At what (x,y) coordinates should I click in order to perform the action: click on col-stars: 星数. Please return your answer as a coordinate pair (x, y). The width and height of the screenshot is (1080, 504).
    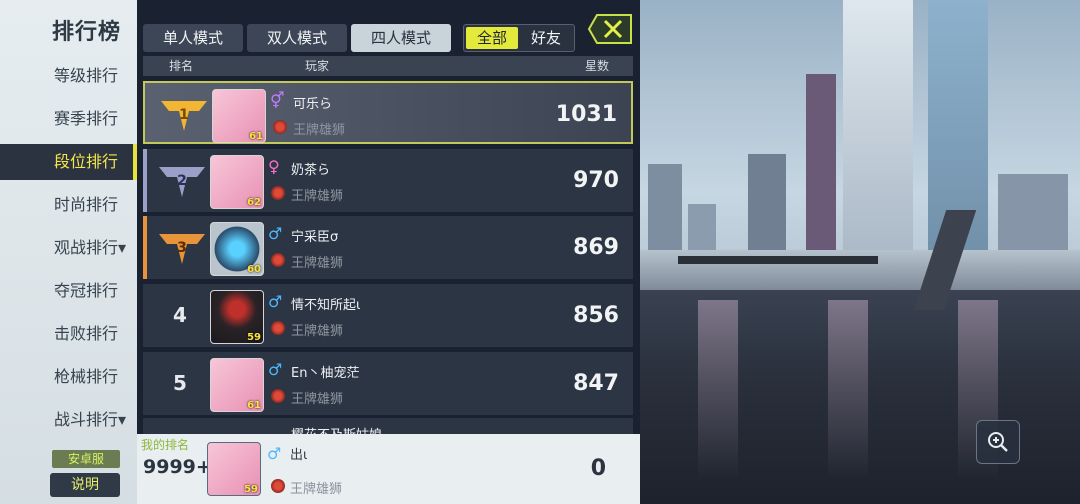
    Looking at the image, I should click on (597, 66).